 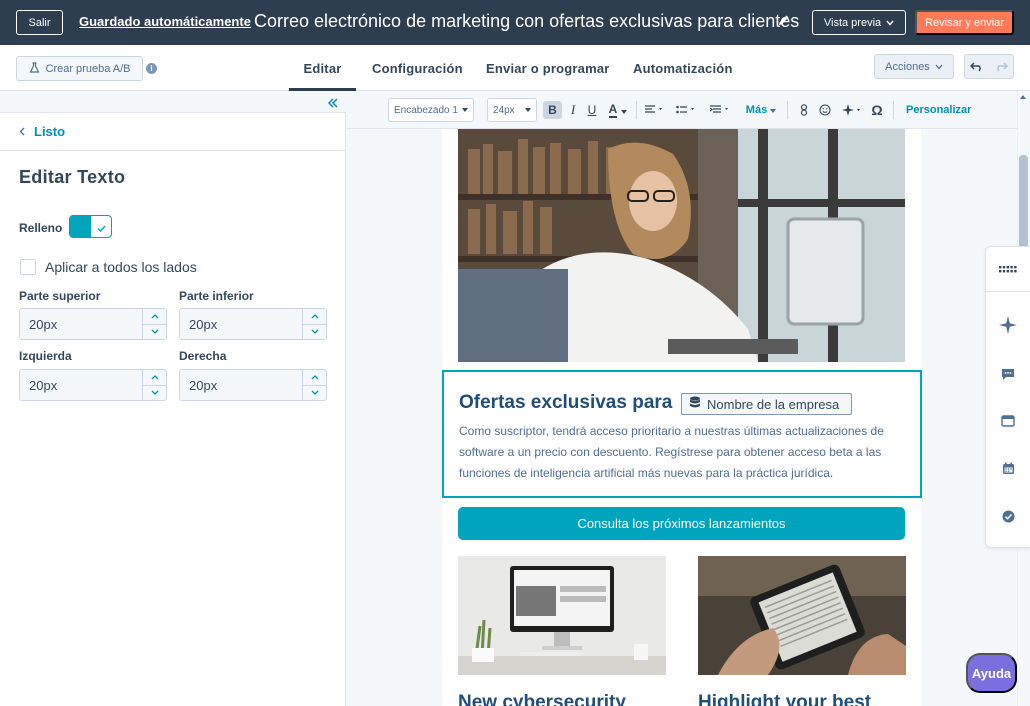 I want to click on calendar-icon, so click(x=1008, y=468).